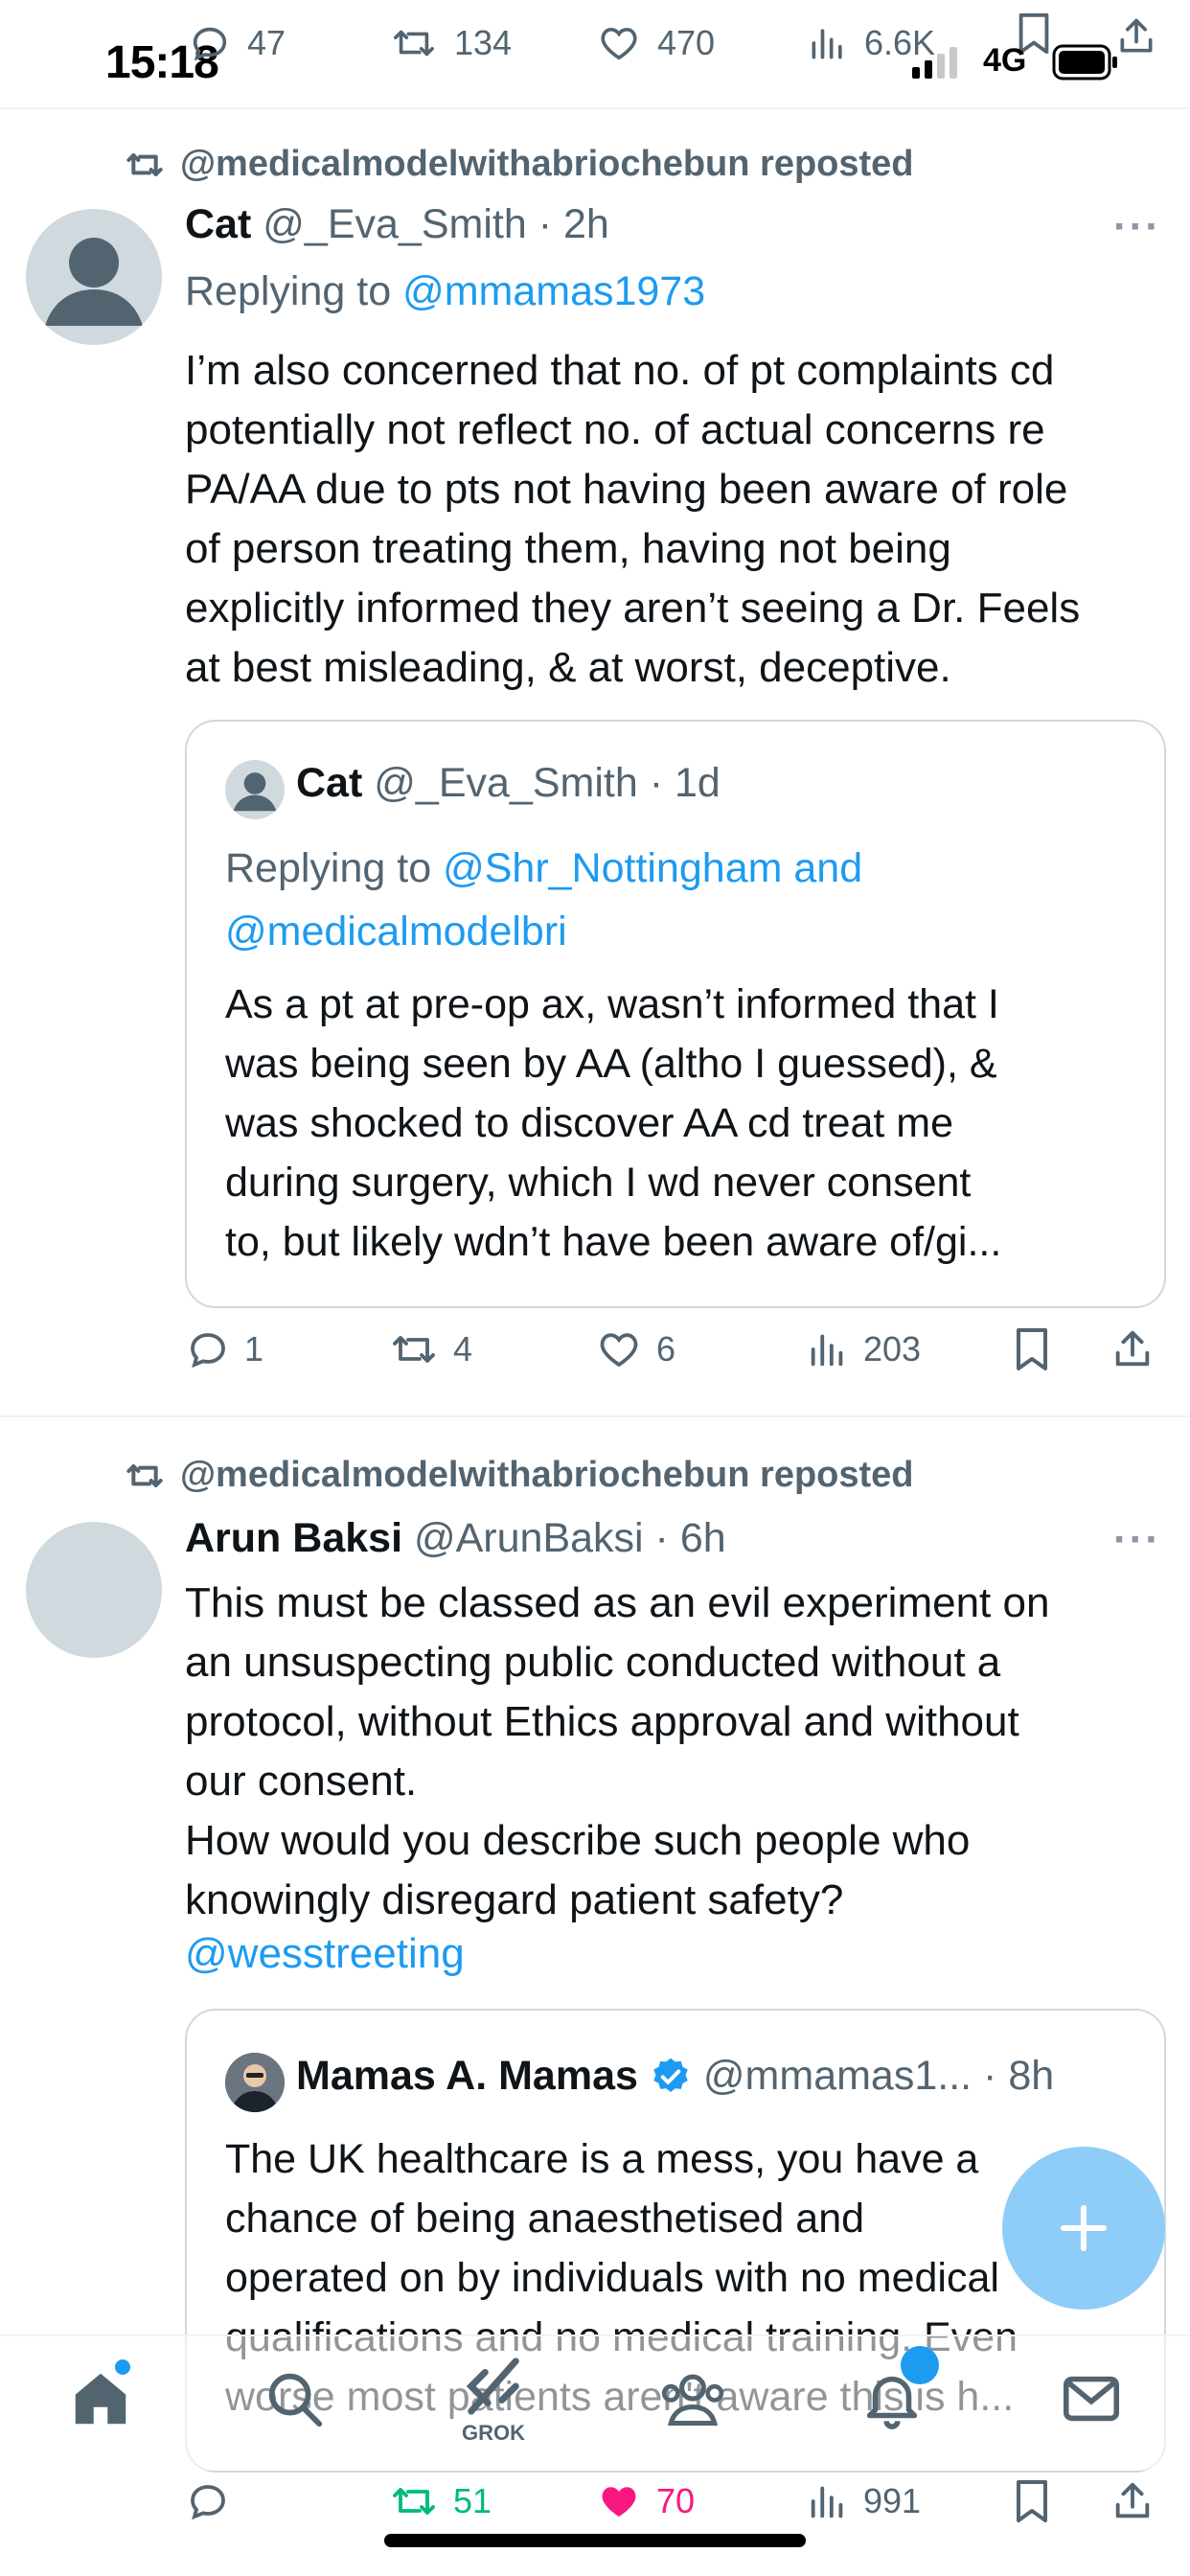  Describe the element at coordinates (554, 291) in the screenshot. I see `replying-to-link: @mmamas1973` at that location.